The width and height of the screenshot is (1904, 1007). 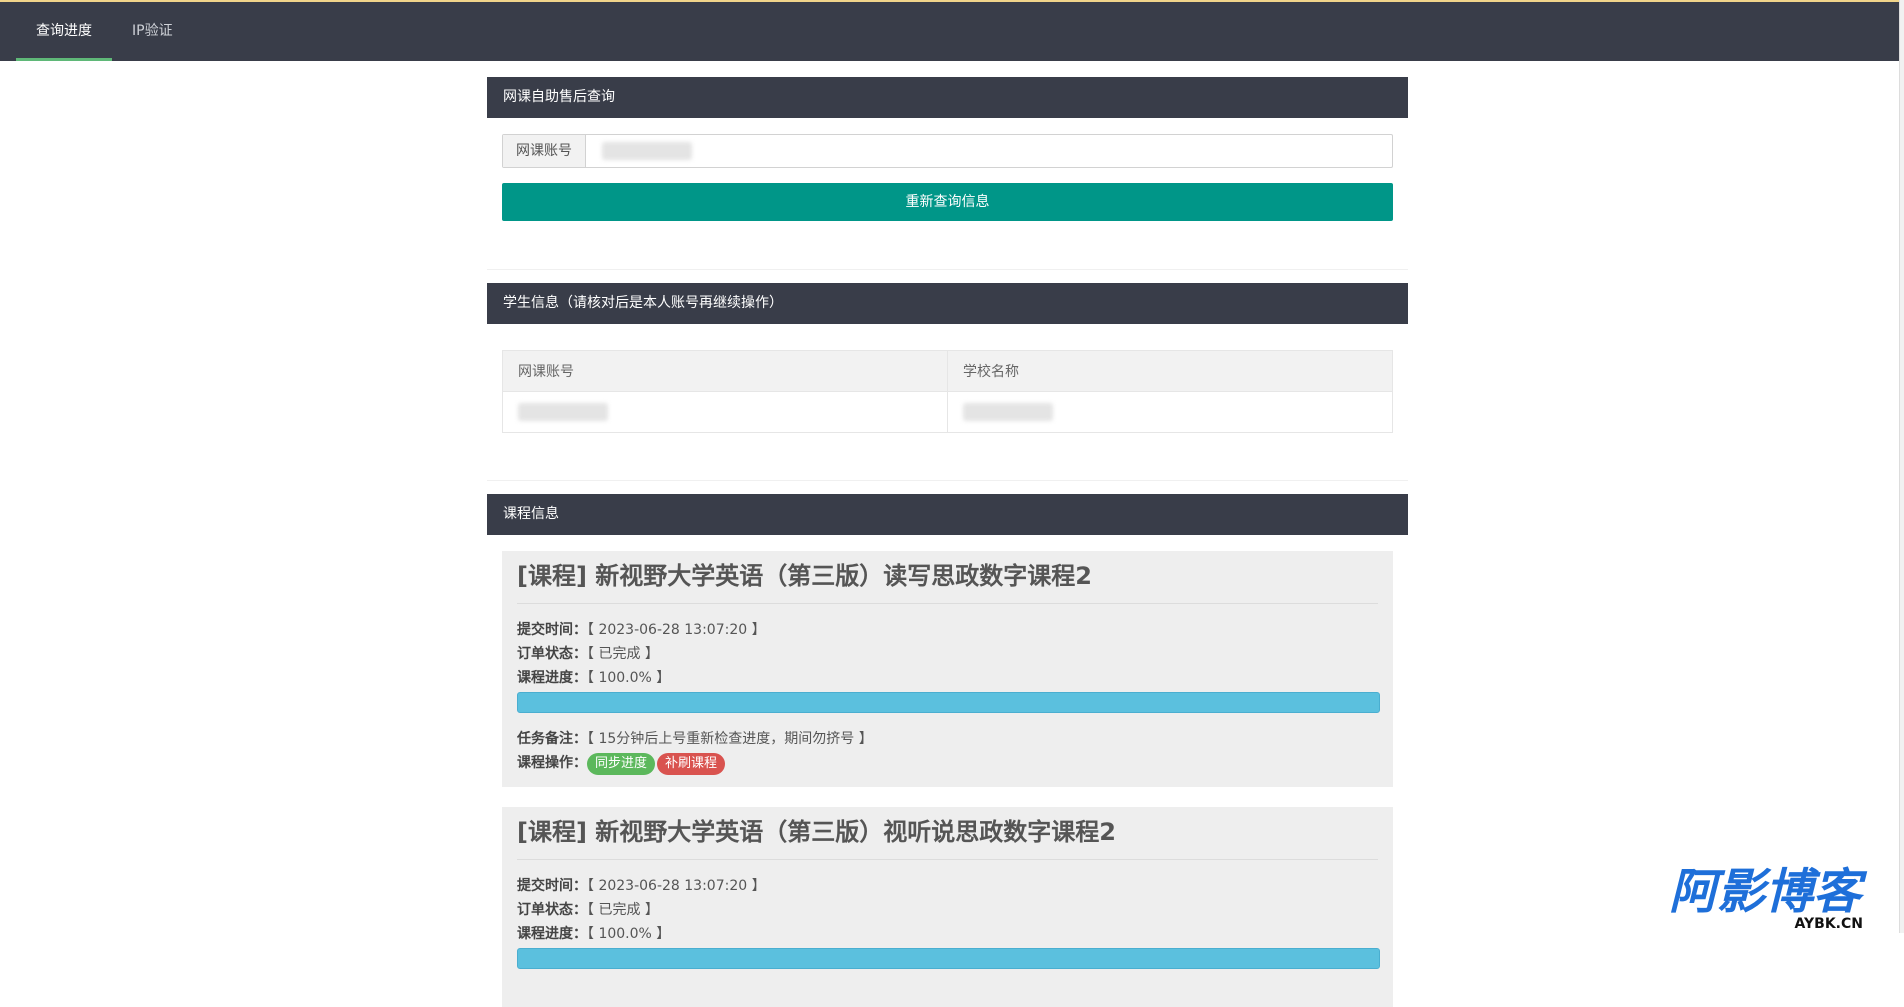 What do you see at coordinates (947, 514) in the screenshot?
I see `course-panel-title: 课程信息` at bounding box center [947, 514].